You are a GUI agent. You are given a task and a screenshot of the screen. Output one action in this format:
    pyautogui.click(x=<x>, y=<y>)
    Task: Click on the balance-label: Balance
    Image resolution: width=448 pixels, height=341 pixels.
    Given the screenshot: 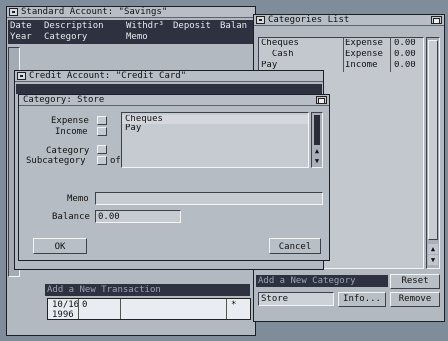 What is the action you would take?
    pyautogui.click(x=71, y=217)
    